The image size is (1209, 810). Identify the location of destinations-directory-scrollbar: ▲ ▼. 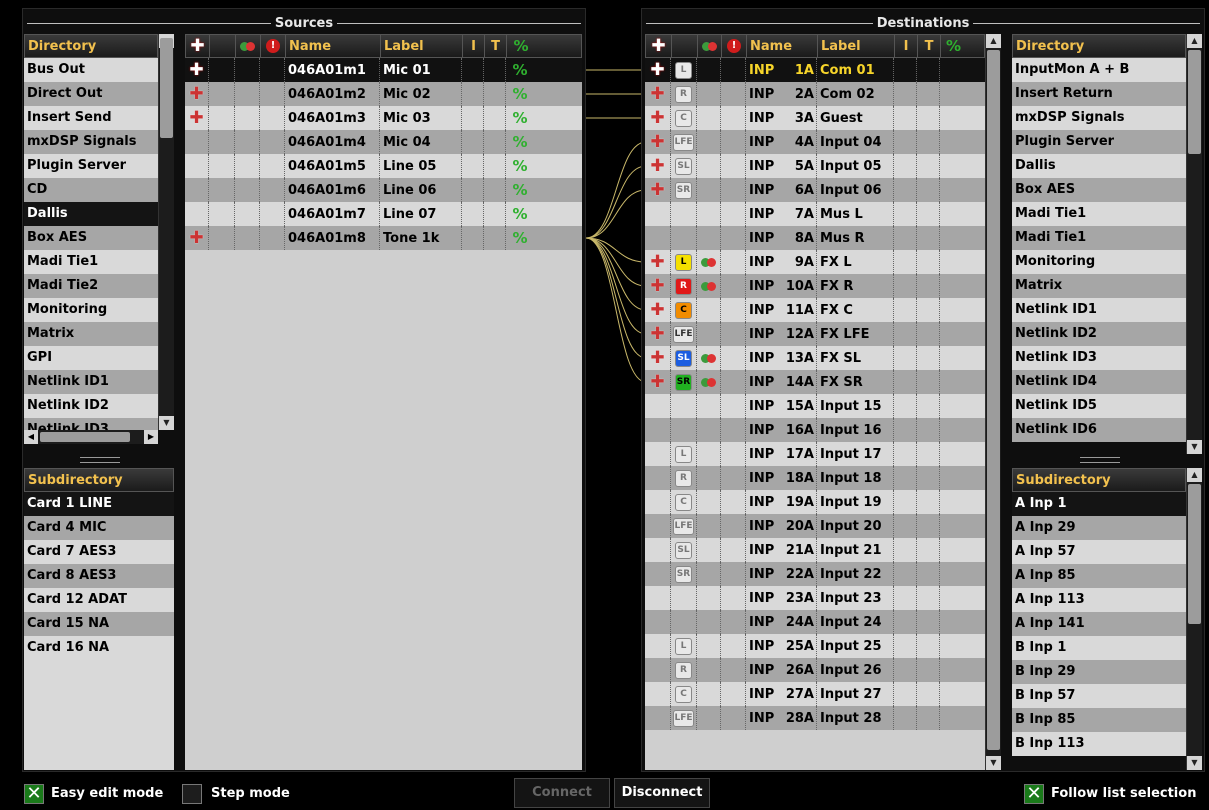
(1194, 244).